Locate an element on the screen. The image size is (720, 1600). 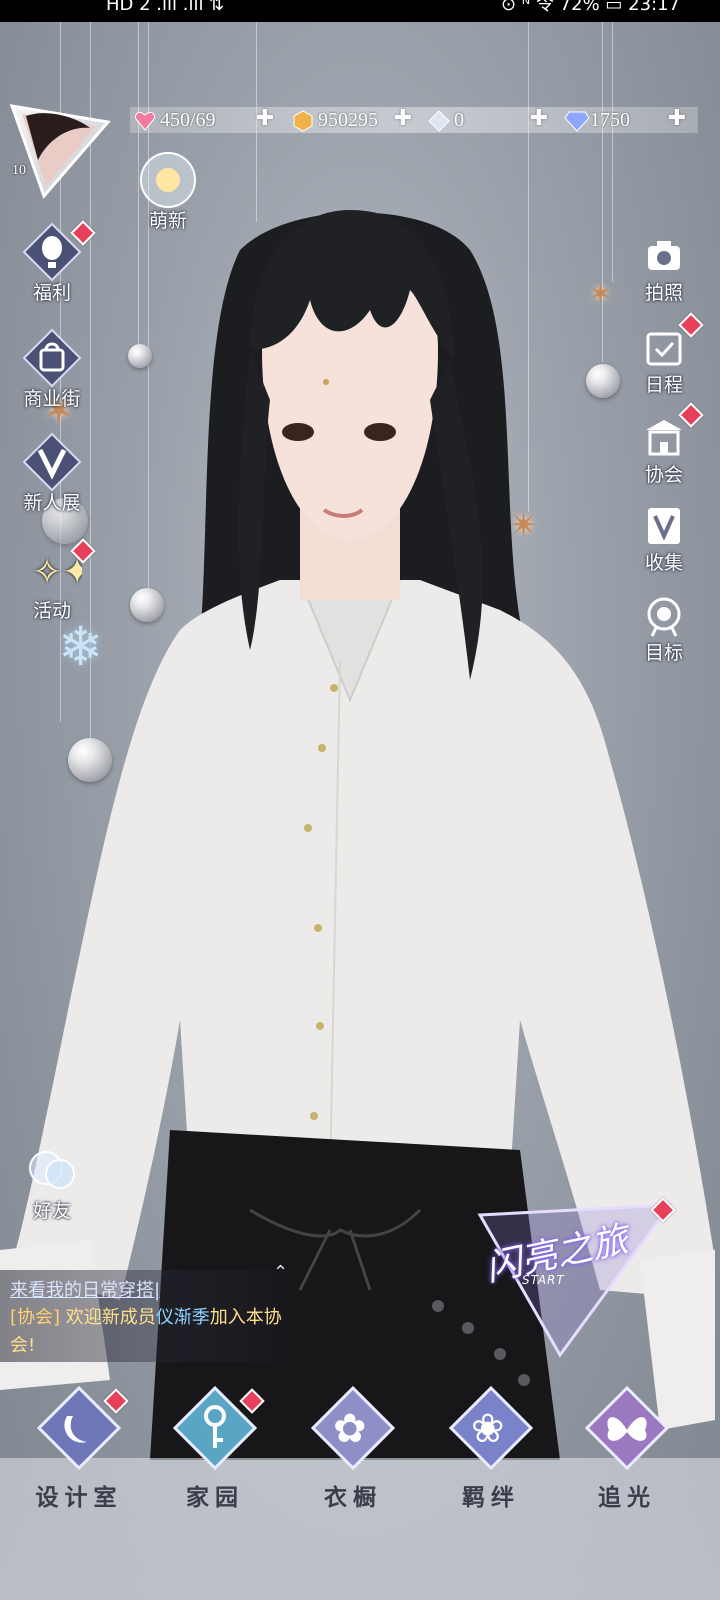
nav-chase-label: 追光 is located at coordinates (627, 1497).